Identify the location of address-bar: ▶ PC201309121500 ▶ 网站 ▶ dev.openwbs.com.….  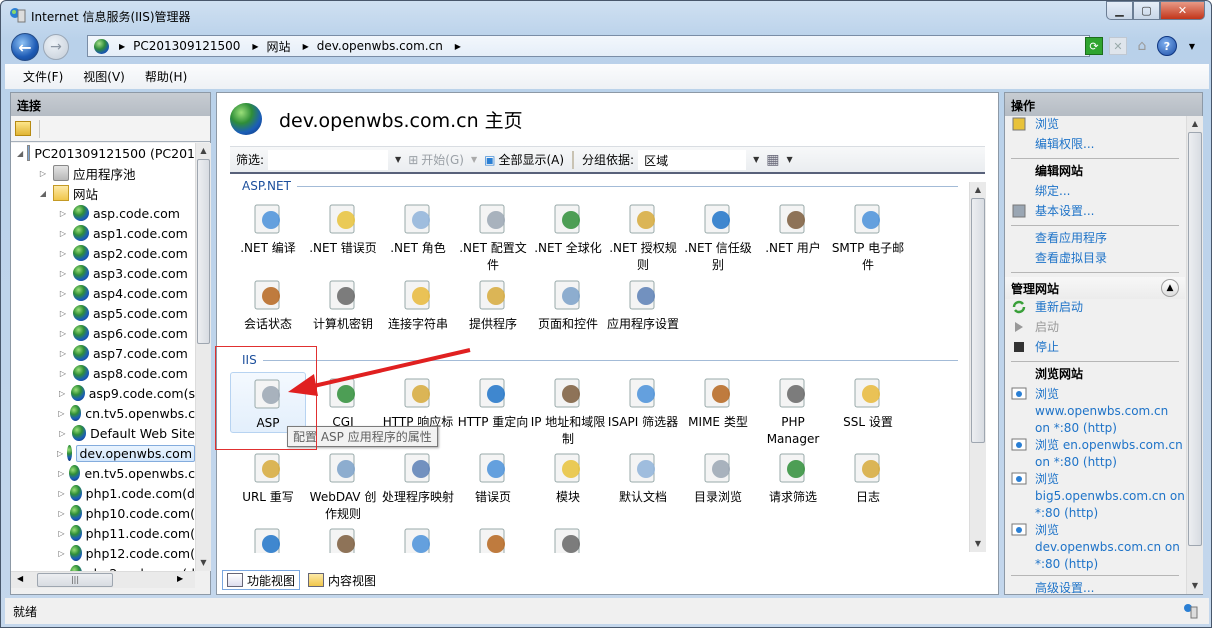
(588, 46).